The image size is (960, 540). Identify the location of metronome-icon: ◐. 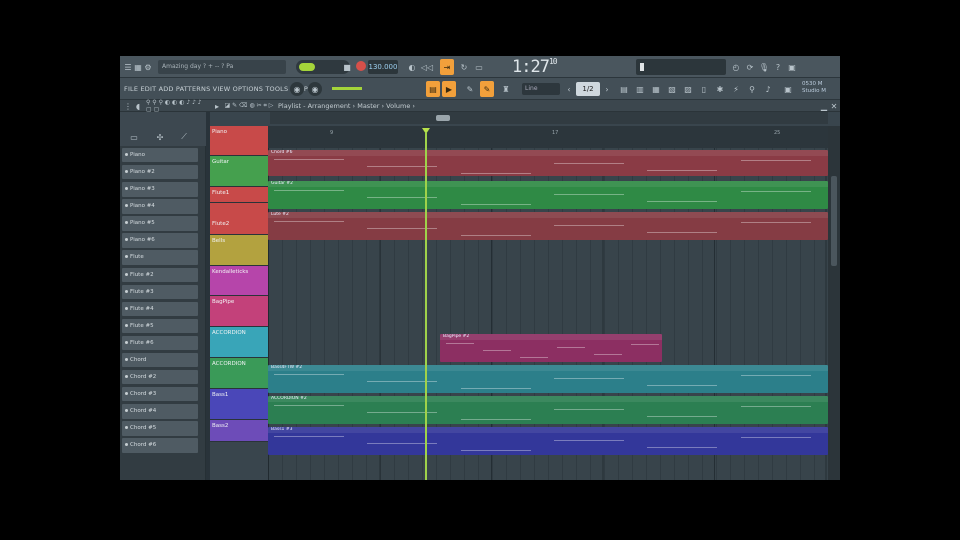
(412, 67).